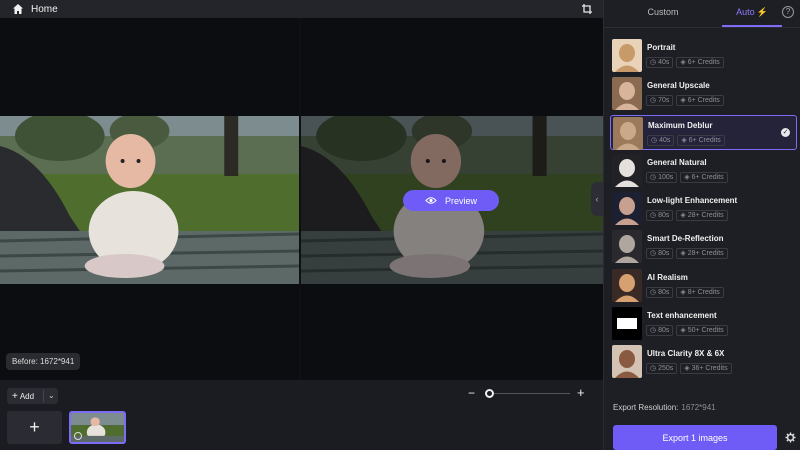  I want to click on credits-tag: ◈ 28+ Credits, so click(702, 254).